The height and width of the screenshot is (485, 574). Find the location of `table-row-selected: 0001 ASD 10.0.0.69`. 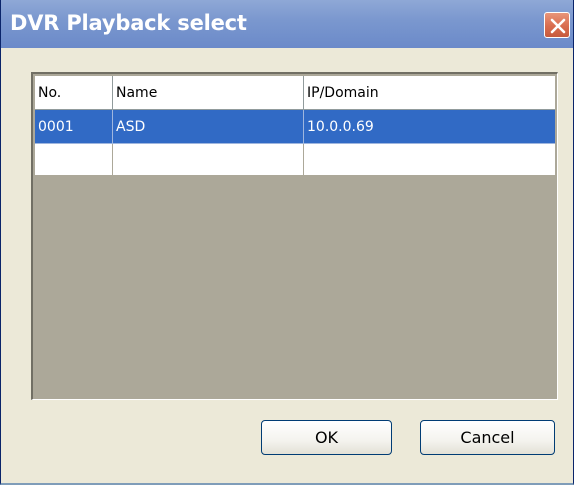

table-row-selected: 0001 ASD 10.0.0.69 is located at coordinates (295, 127).